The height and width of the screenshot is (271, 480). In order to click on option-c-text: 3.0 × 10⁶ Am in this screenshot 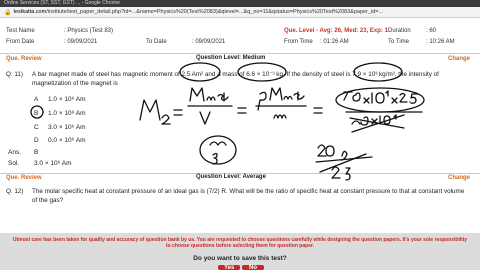, I will do `click(67, 127)`.